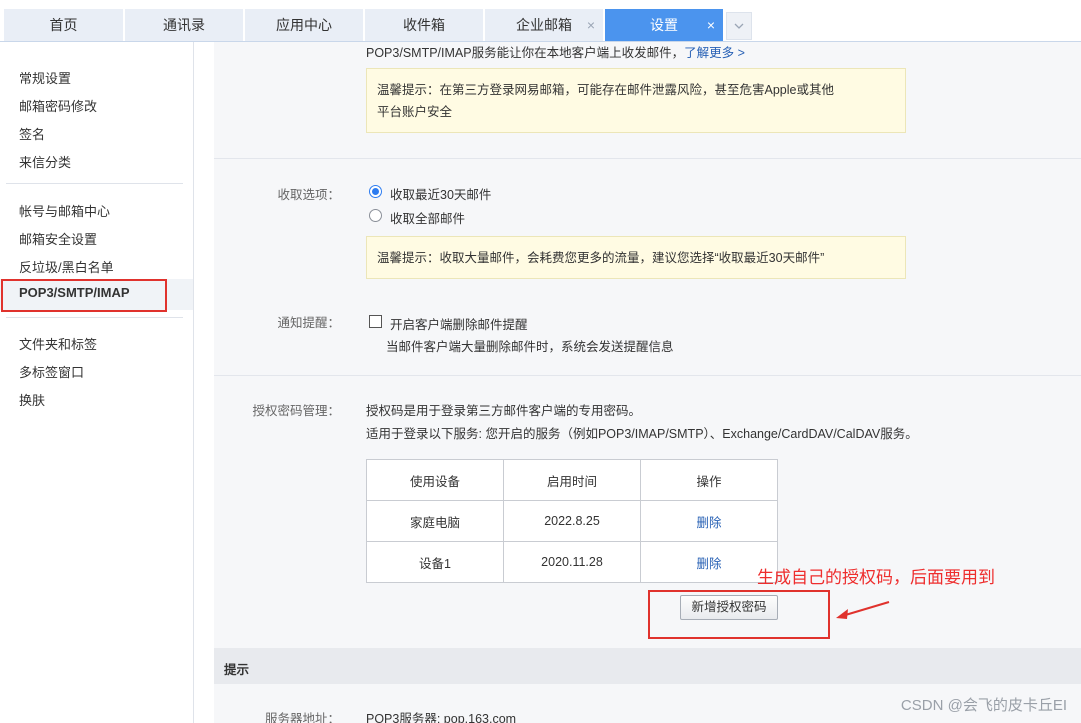 Image resolution: width=1081 pixels, height=723 pixels. What do you see at coordinates (876, 577) in the screenshot?
I see `annotation-text: 生成自己的授权码，后面要用到` at bounding box center [876, 577].